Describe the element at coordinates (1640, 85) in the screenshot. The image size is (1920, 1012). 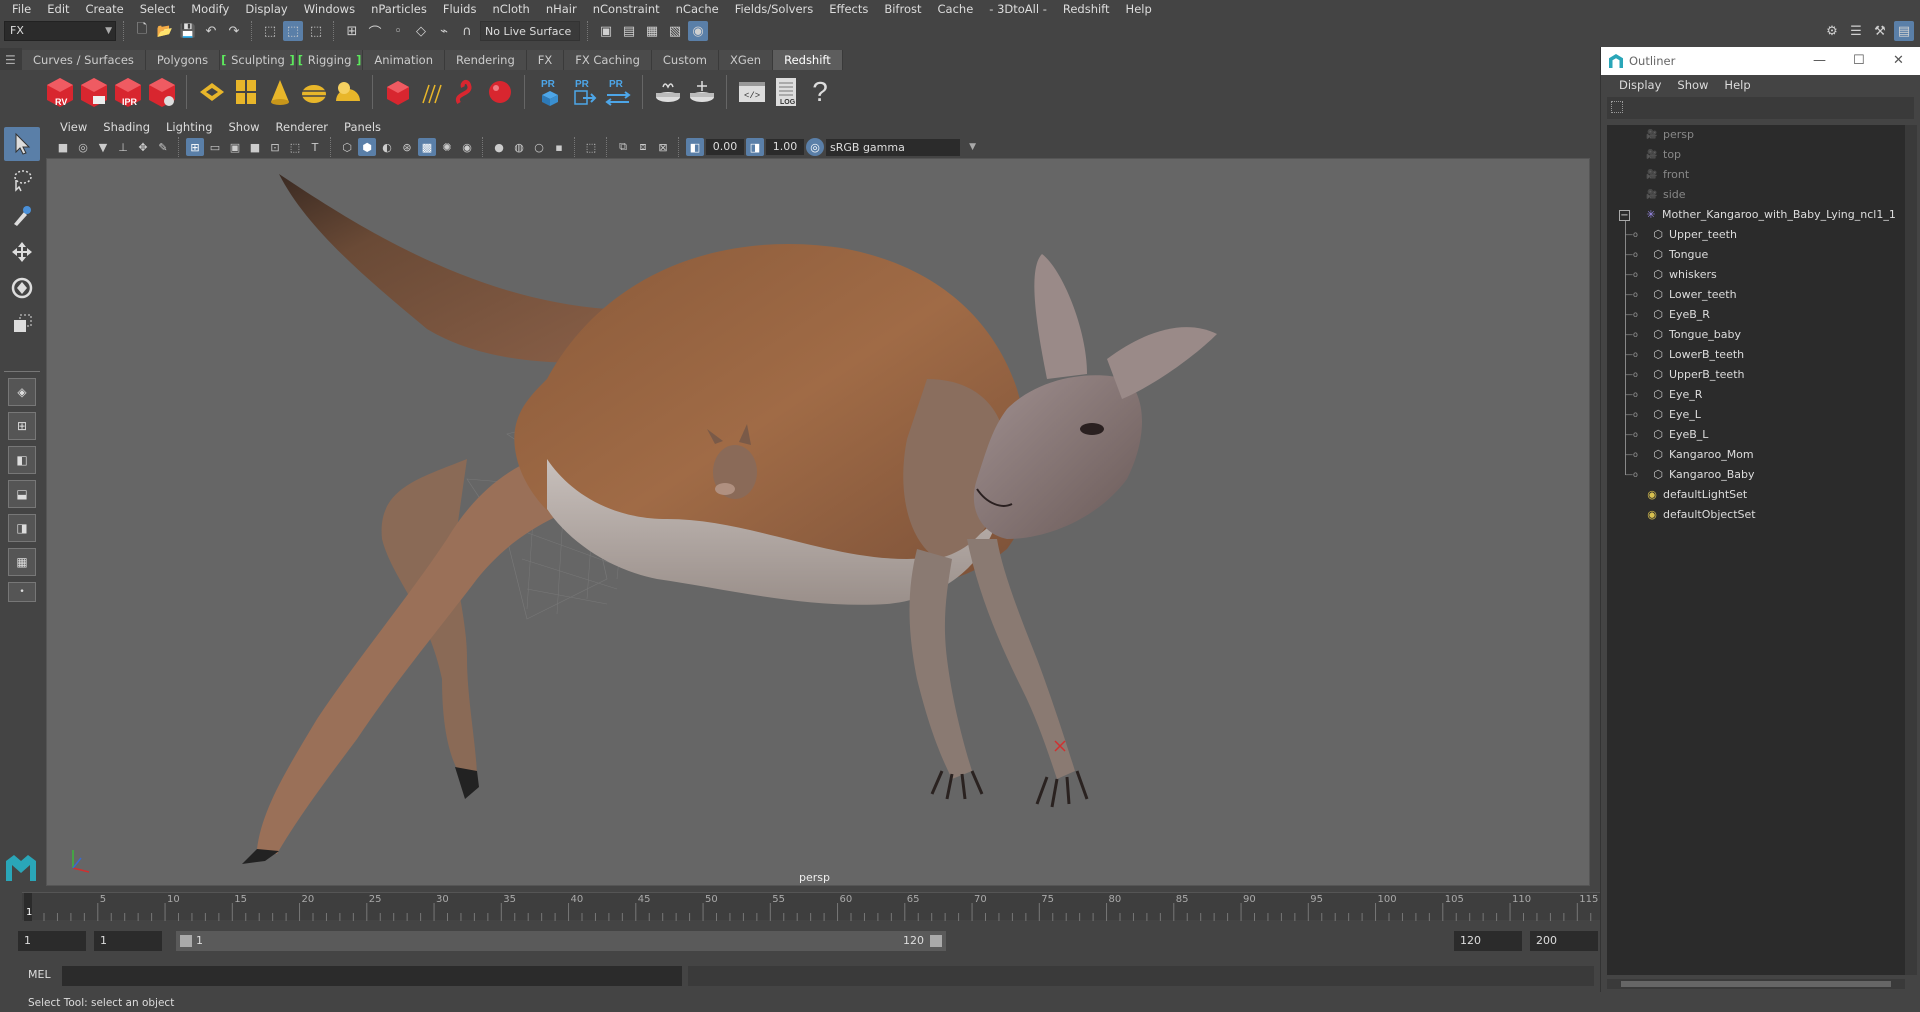
I see `outliner-menu-display: Display` at that location.